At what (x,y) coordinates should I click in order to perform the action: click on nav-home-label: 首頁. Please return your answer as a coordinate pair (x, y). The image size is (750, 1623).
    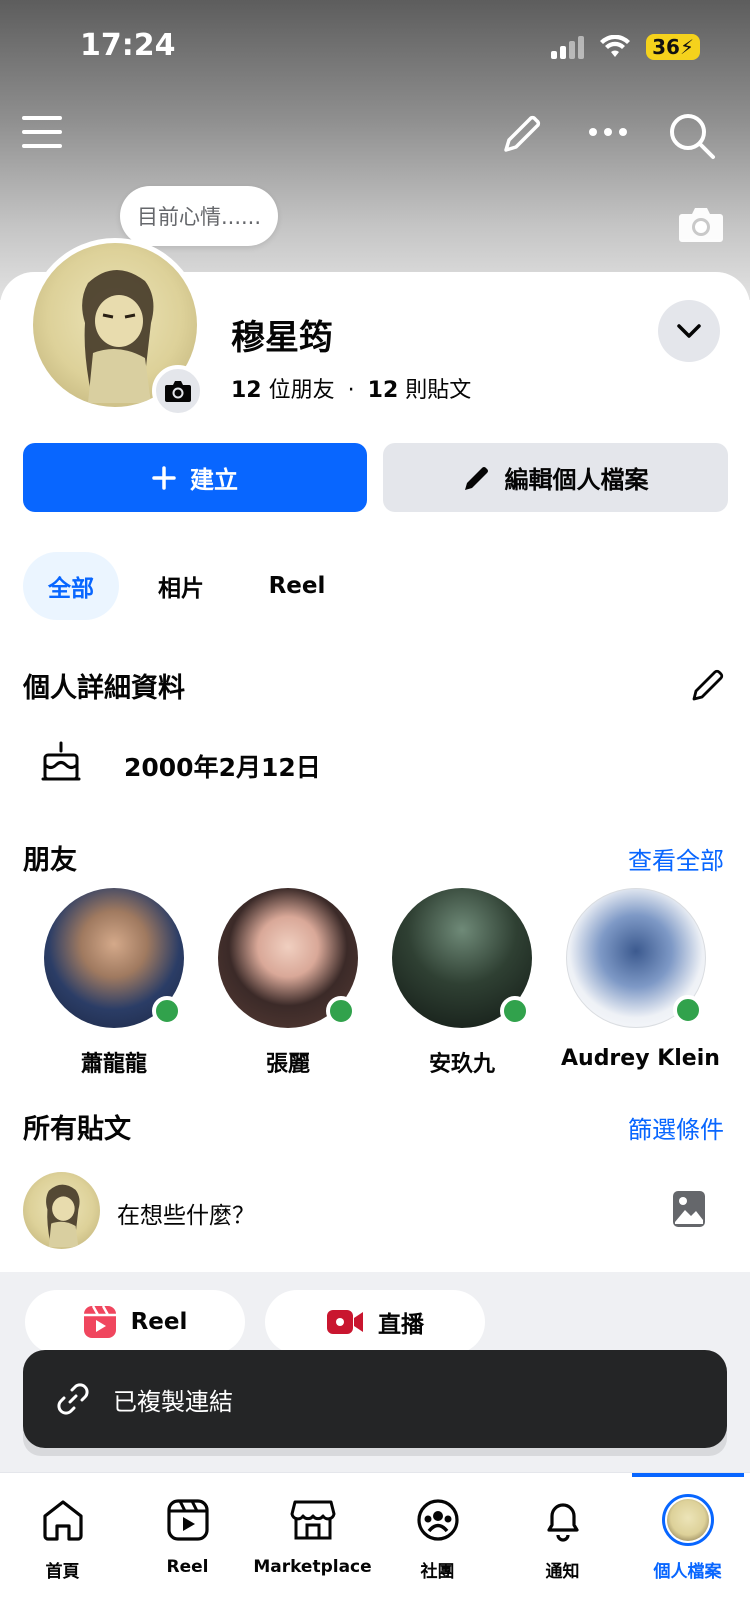
    Looking at the image, I should click on (62, 1572).